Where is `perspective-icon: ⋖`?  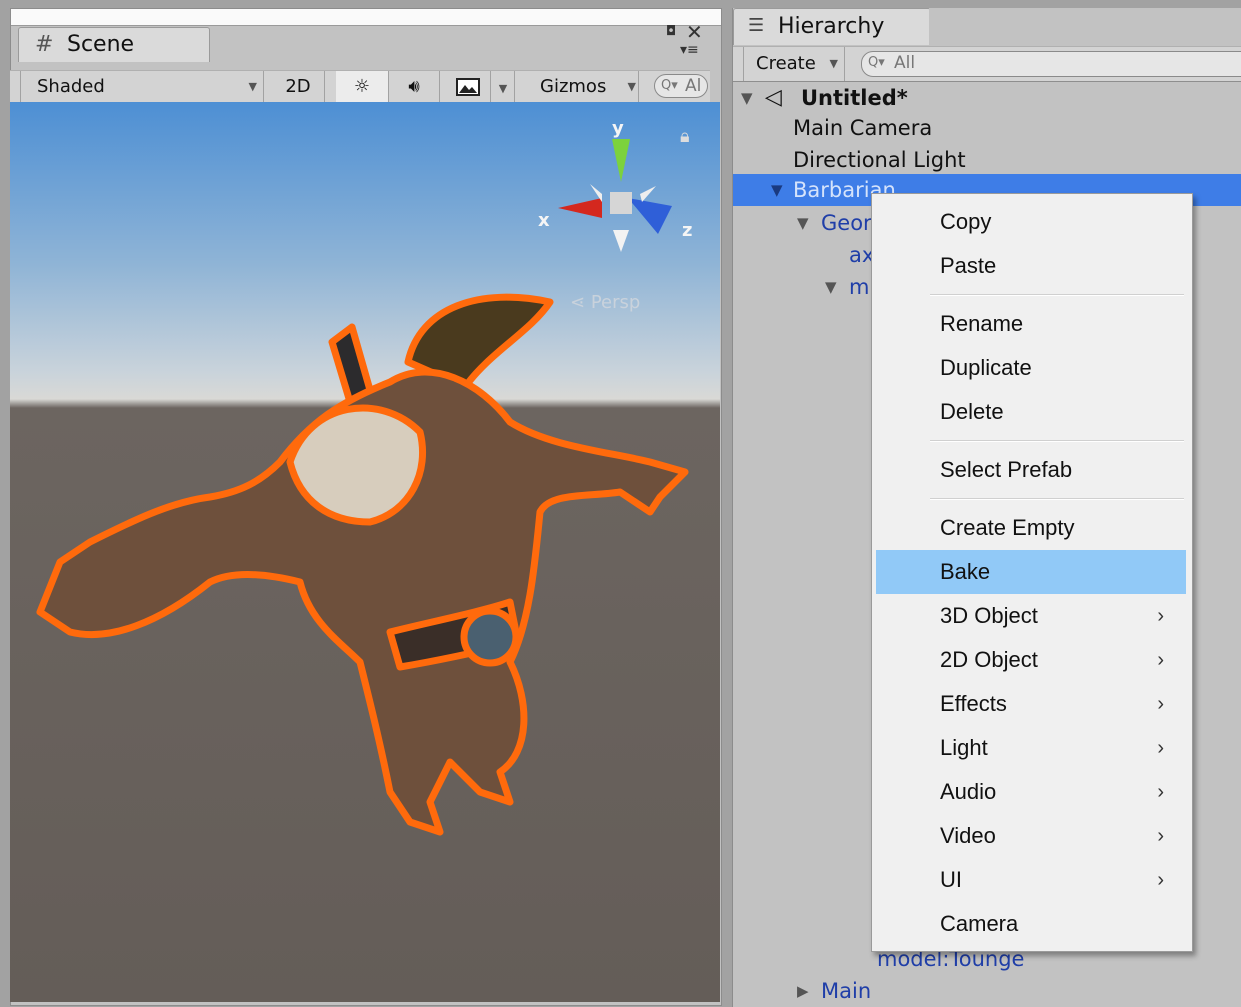 perspective-icon: ⋖ is located at coordinates (578, 302).